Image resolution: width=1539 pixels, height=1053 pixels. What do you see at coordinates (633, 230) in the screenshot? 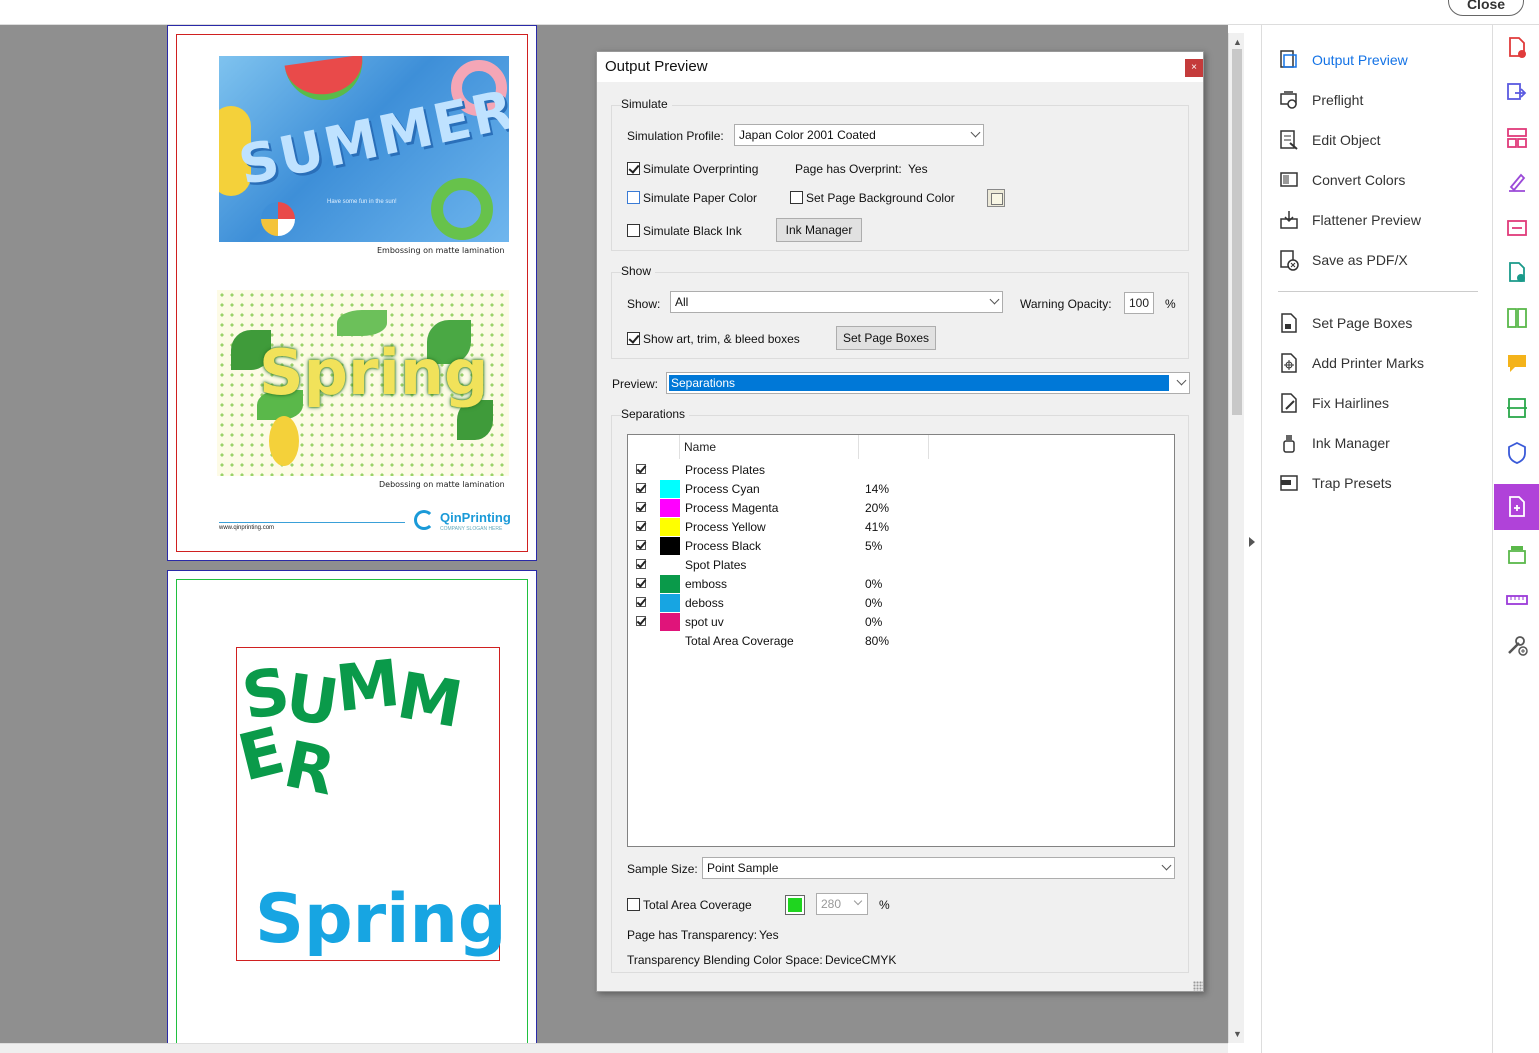
I see `simulate-black-ink-checkbox` at bounding box center [633, 230].